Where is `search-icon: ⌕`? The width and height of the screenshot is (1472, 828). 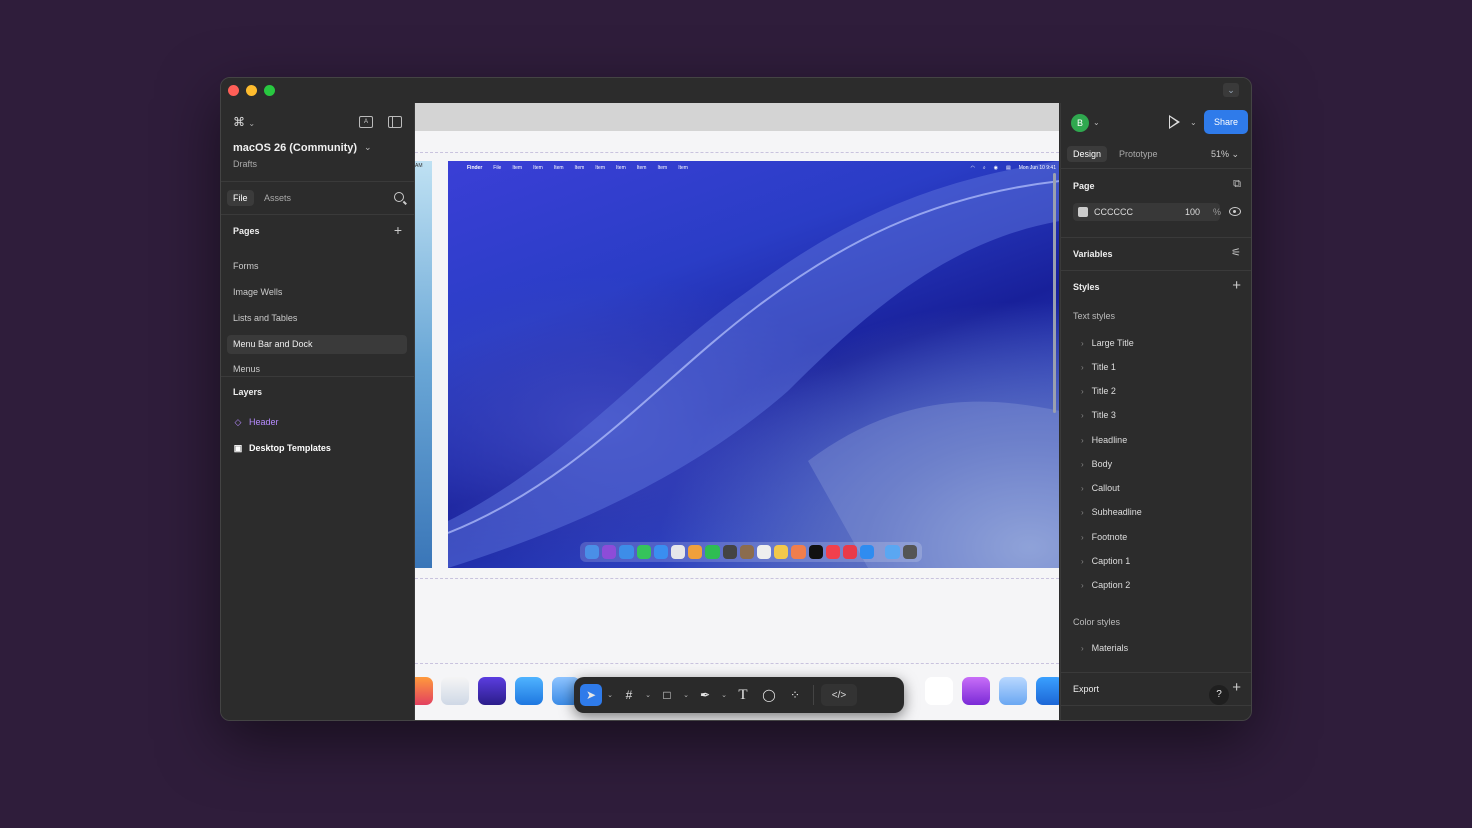
search-icon: ⌕ is located at coordinates (984, 168).